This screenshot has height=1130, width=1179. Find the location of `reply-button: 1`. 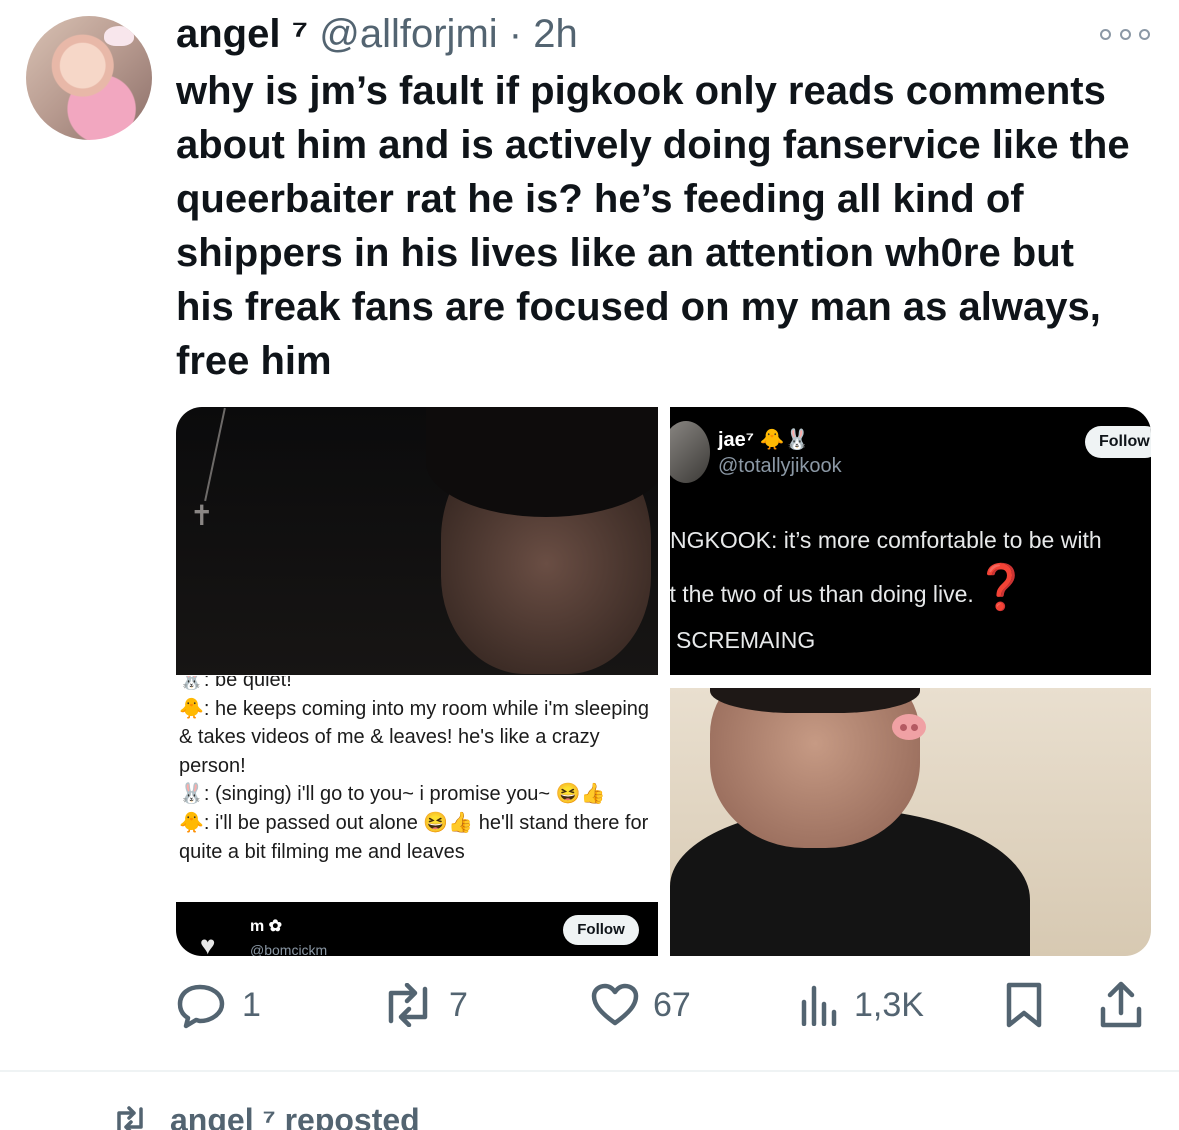

reply-button: 1 is located at coordinates (218, 1005).